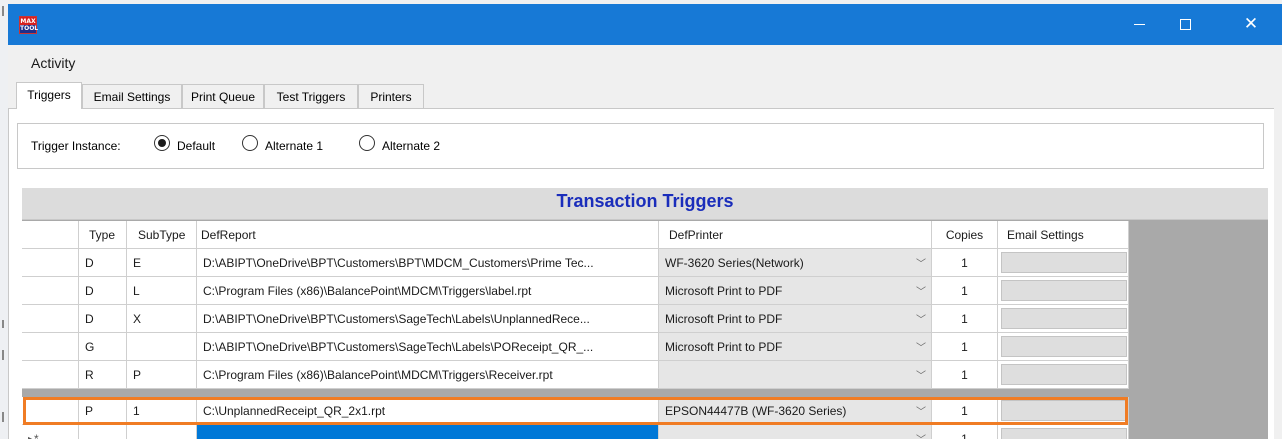 Image resolution: width=1282 pixels, height=439 pixels. What do you see at coordinates (645, 61) in the screenshot?
I see `menu-bar: Activity` at bounding box center [645, 61].